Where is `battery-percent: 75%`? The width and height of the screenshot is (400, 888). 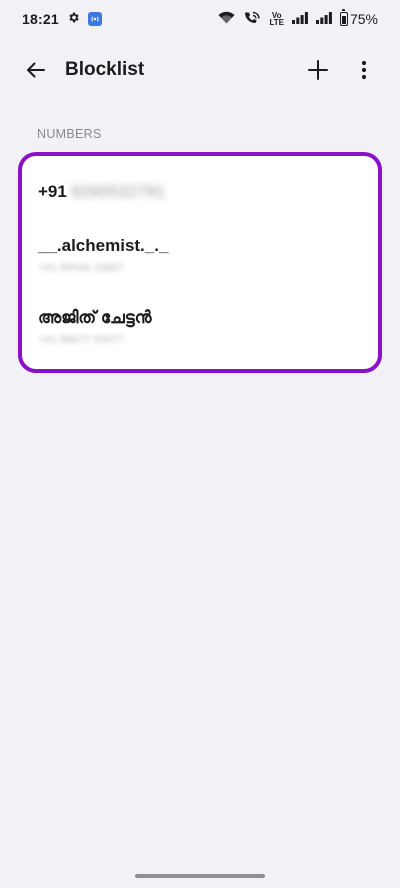
battery-percent: 75% is located at coordinates (363, 19).